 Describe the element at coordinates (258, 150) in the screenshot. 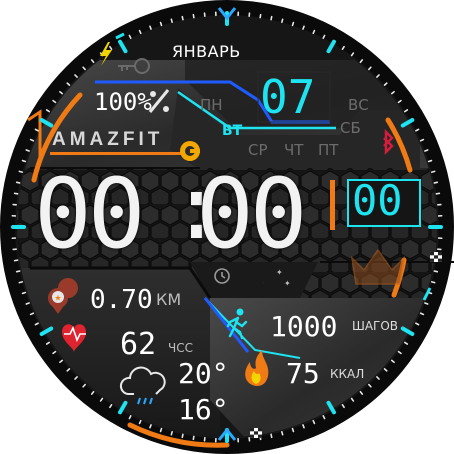

I see `weekday-wed: СР` at that location.